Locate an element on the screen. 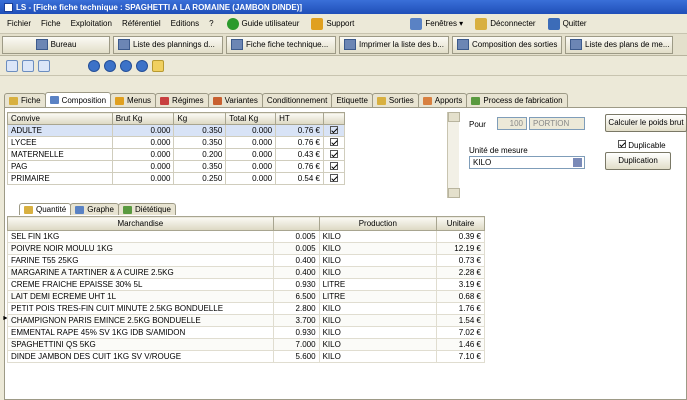 Image resolution: width=687 pixels, height=400 pixels. task-bureau: Bureau is located at coordinates (56, 44).